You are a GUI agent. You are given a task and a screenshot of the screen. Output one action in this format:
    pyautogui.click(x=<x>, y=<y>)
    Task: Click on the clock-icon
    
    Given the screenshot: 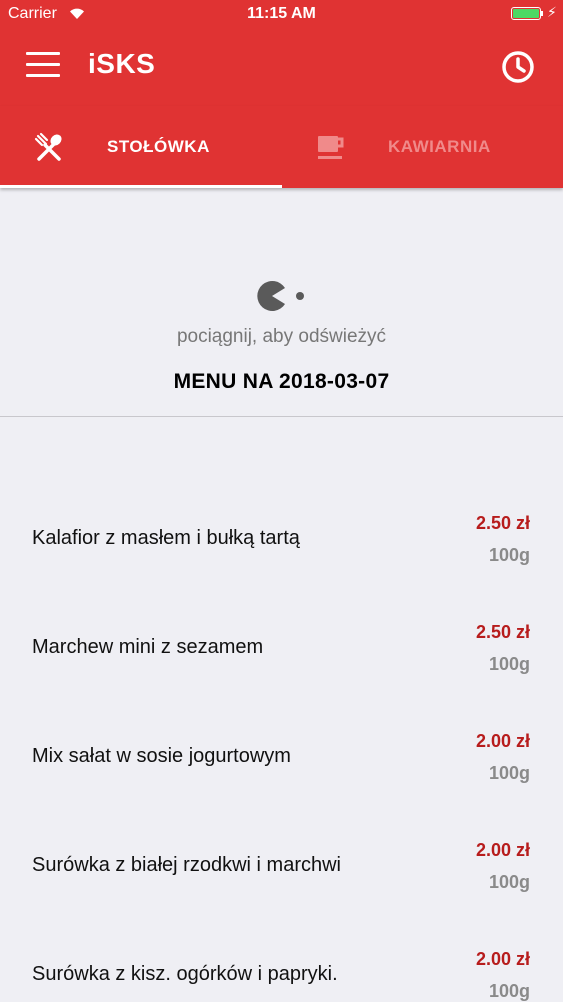 What is the action you would take?
    pyautogui.click(x=518, y=67)
    